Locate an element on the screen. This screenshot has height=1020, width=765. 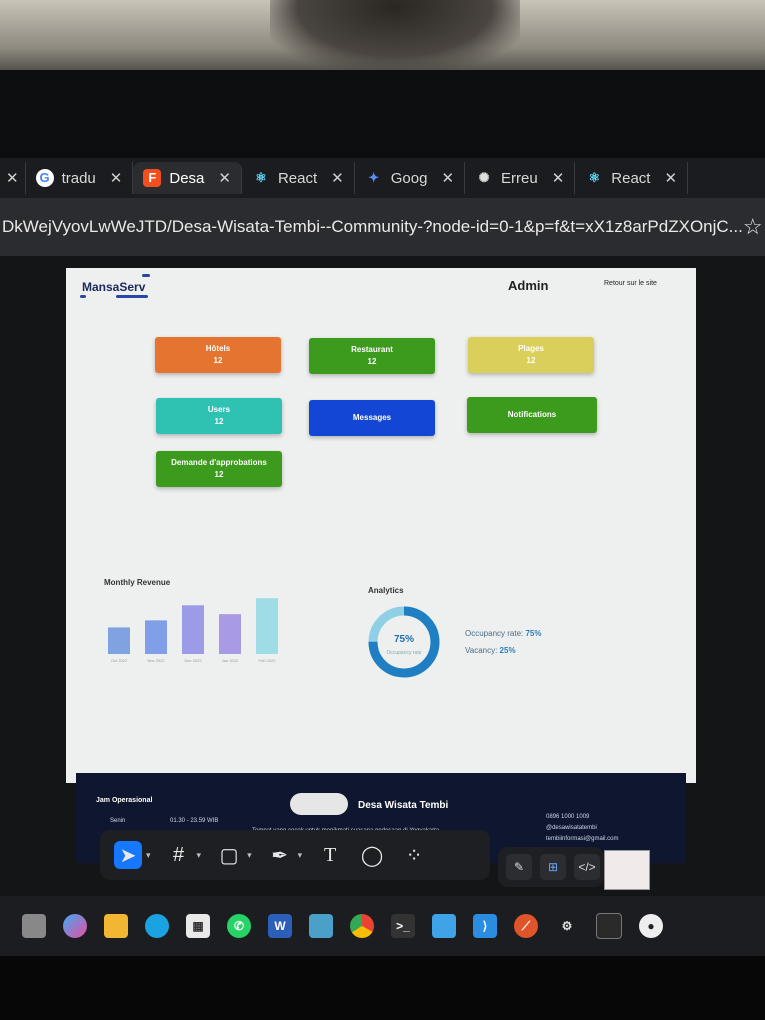
occupancy-legend: Occupancy rate: 75% is located at coordinates (503, 633).